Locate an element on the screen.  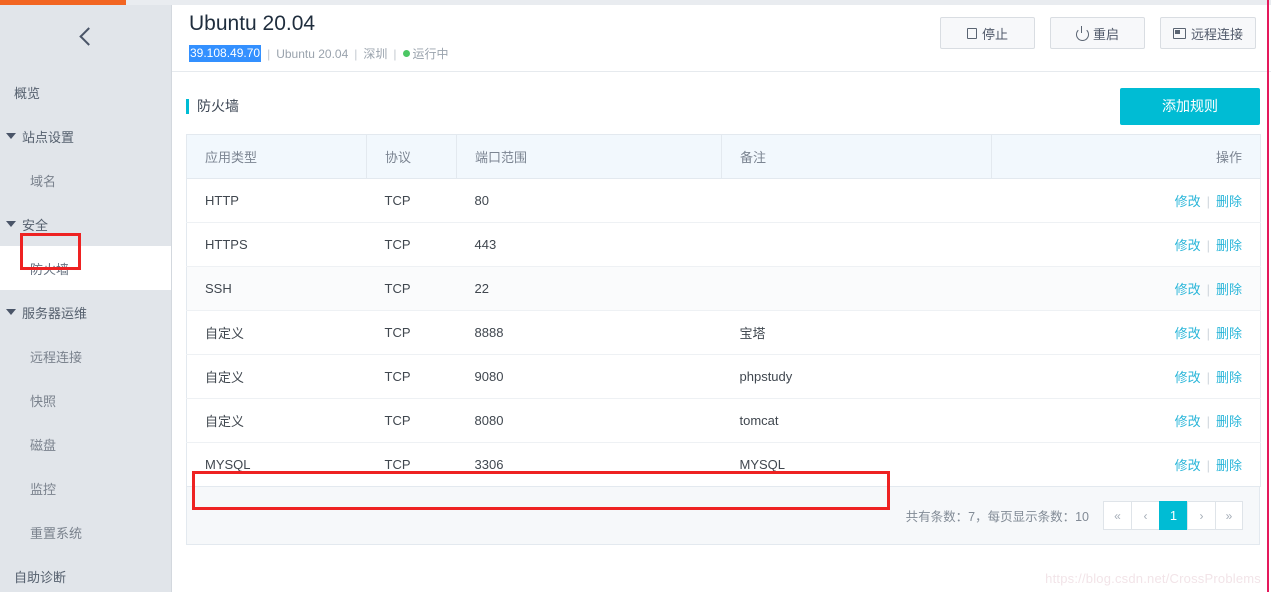
sidebar-item-2: 域名 is located at coordinates (85, 180).